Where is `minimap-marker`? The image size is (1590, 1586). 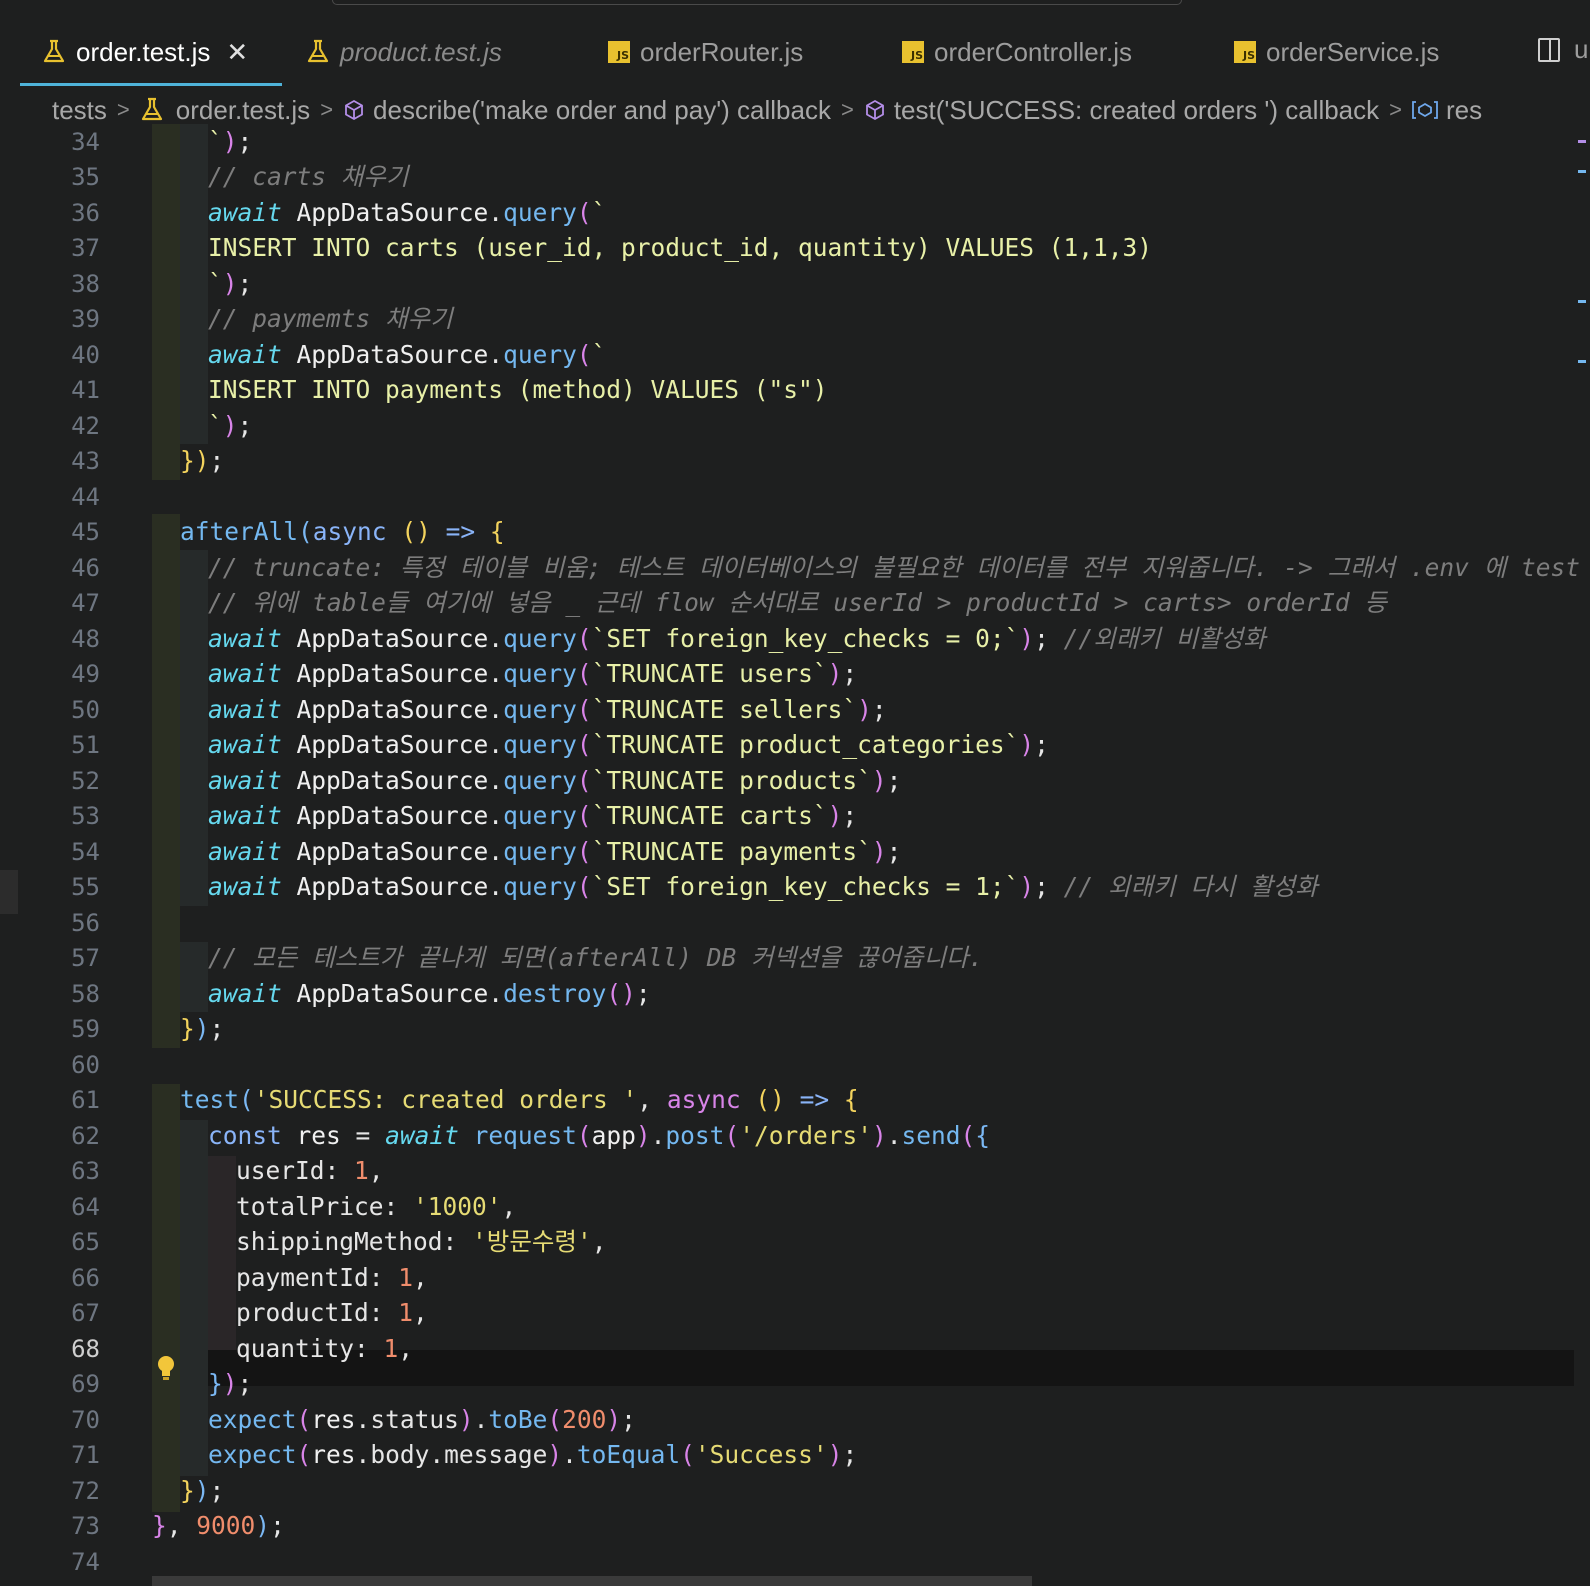 minimap-marker is located at coordinates (1582, 171).